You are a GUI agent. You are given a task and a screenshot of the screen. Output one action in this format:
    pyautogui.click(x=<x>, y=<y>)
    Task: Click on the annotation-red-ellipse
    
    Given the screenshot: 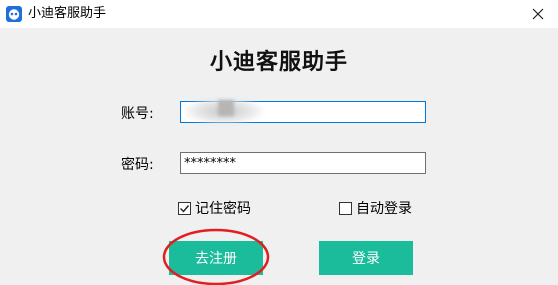 What is the action you would take?
    pyautogui.click(x=216, y=256)
    